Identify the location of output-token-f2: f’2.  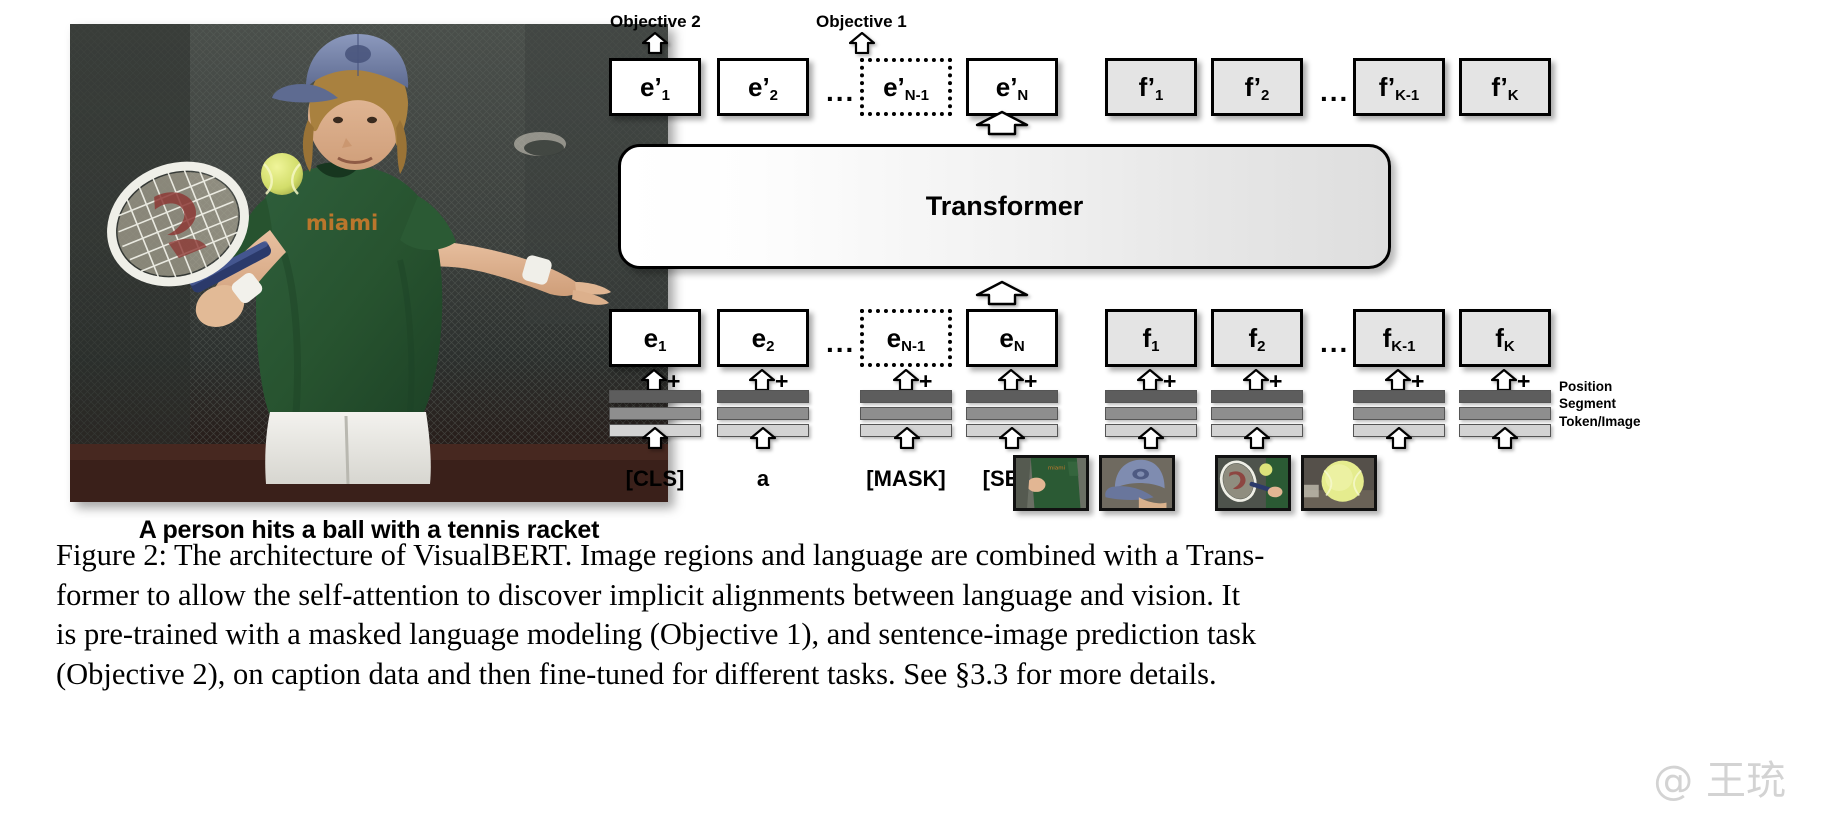
(1257, 87).